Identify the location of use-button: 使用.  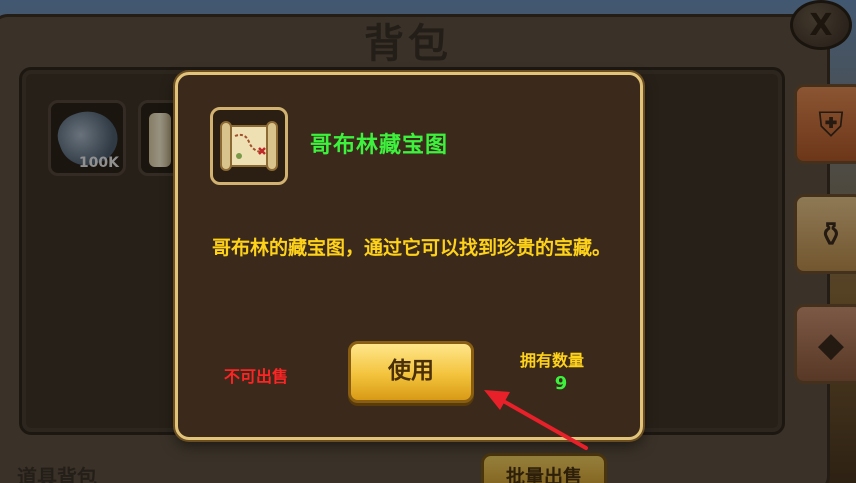
(411, 372).